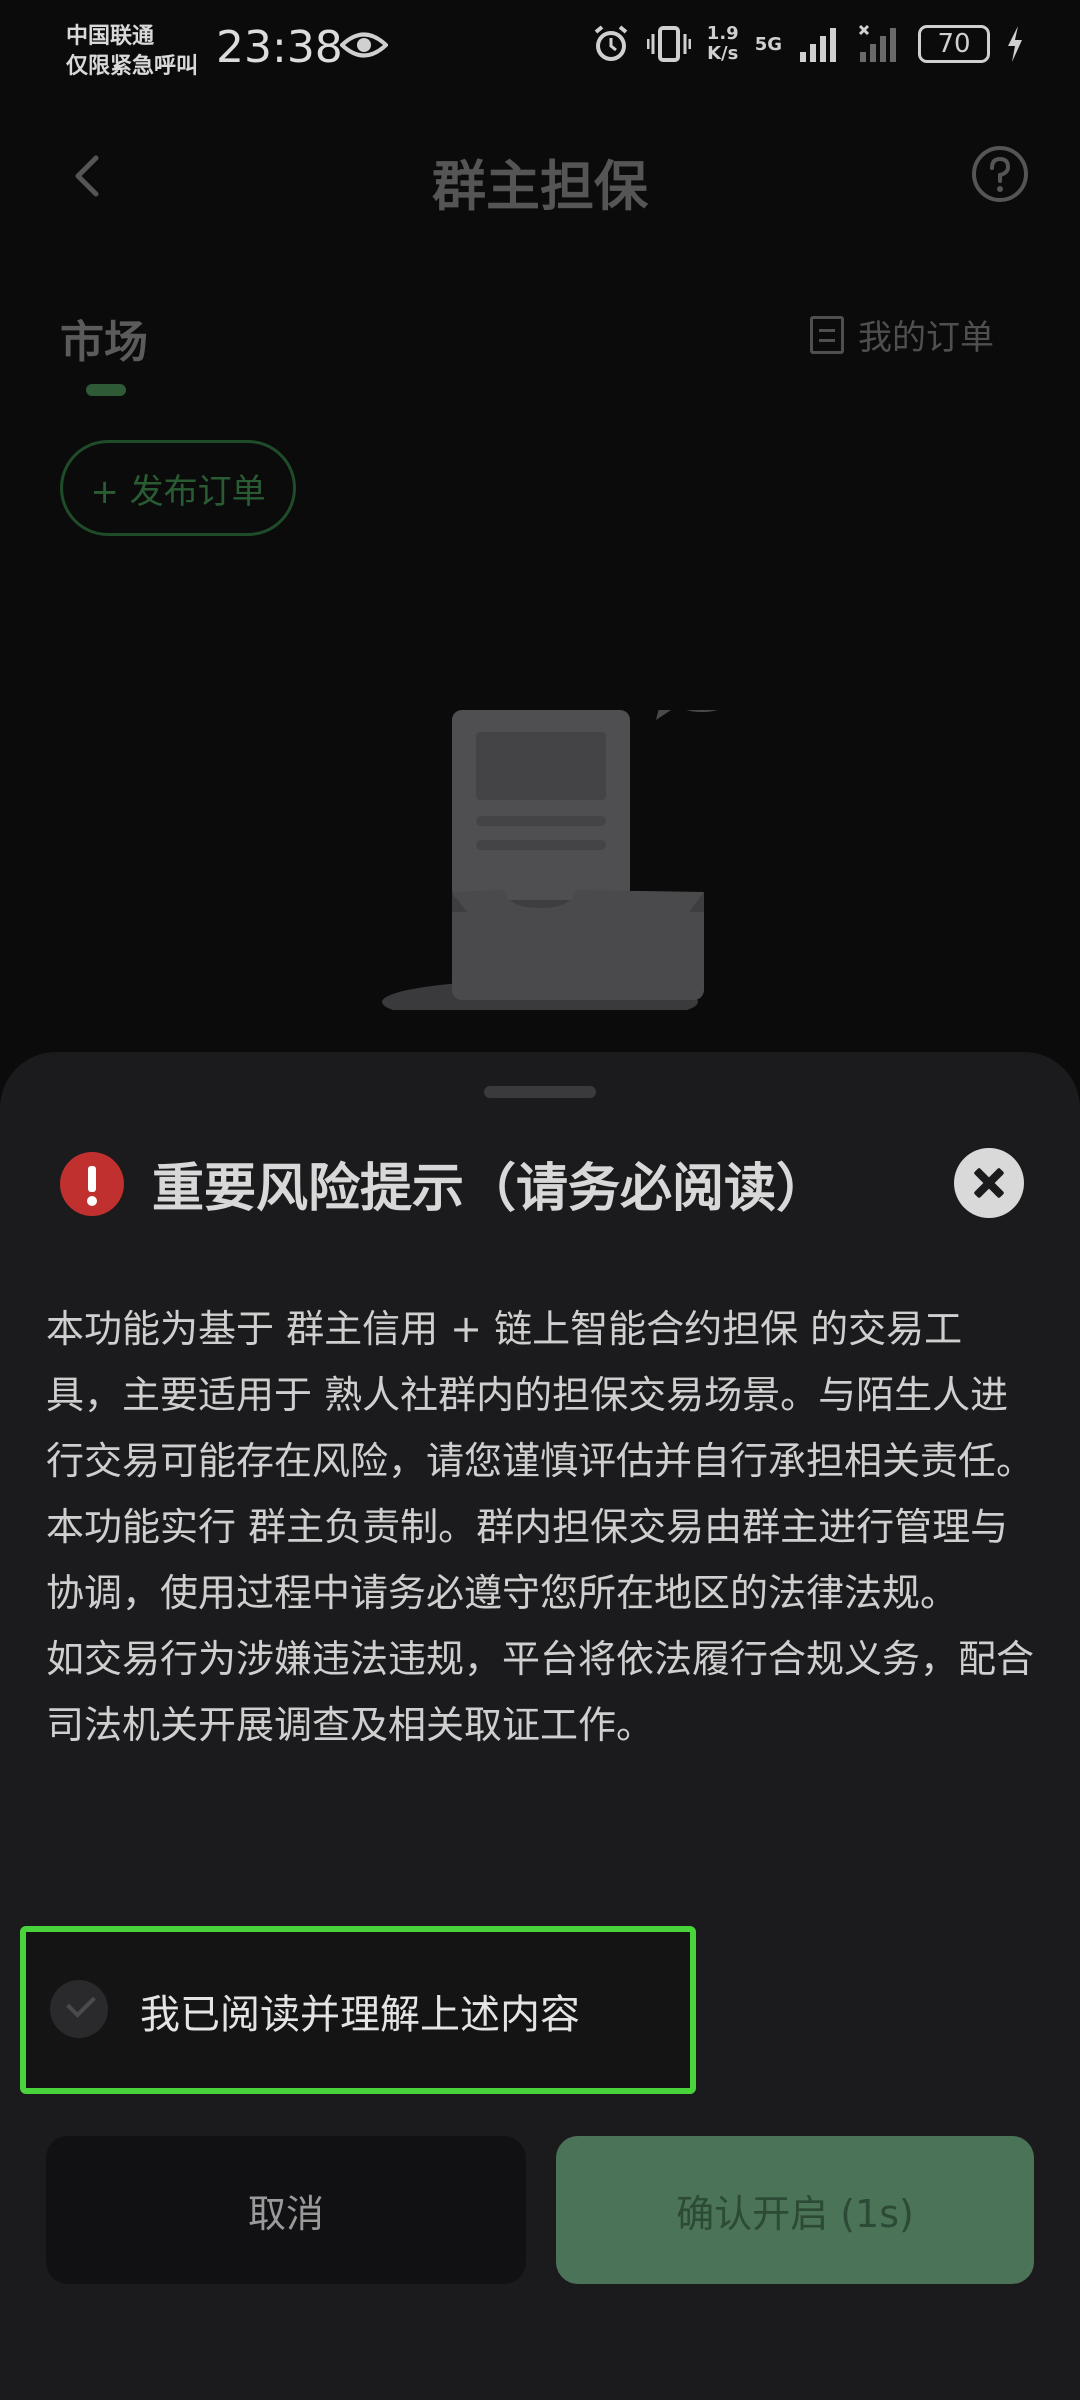 This screenshot has width=1080, height=2400. Describe the element at coordinates (92, 1184) in the screenshot. I see `warning-icon` at that location.